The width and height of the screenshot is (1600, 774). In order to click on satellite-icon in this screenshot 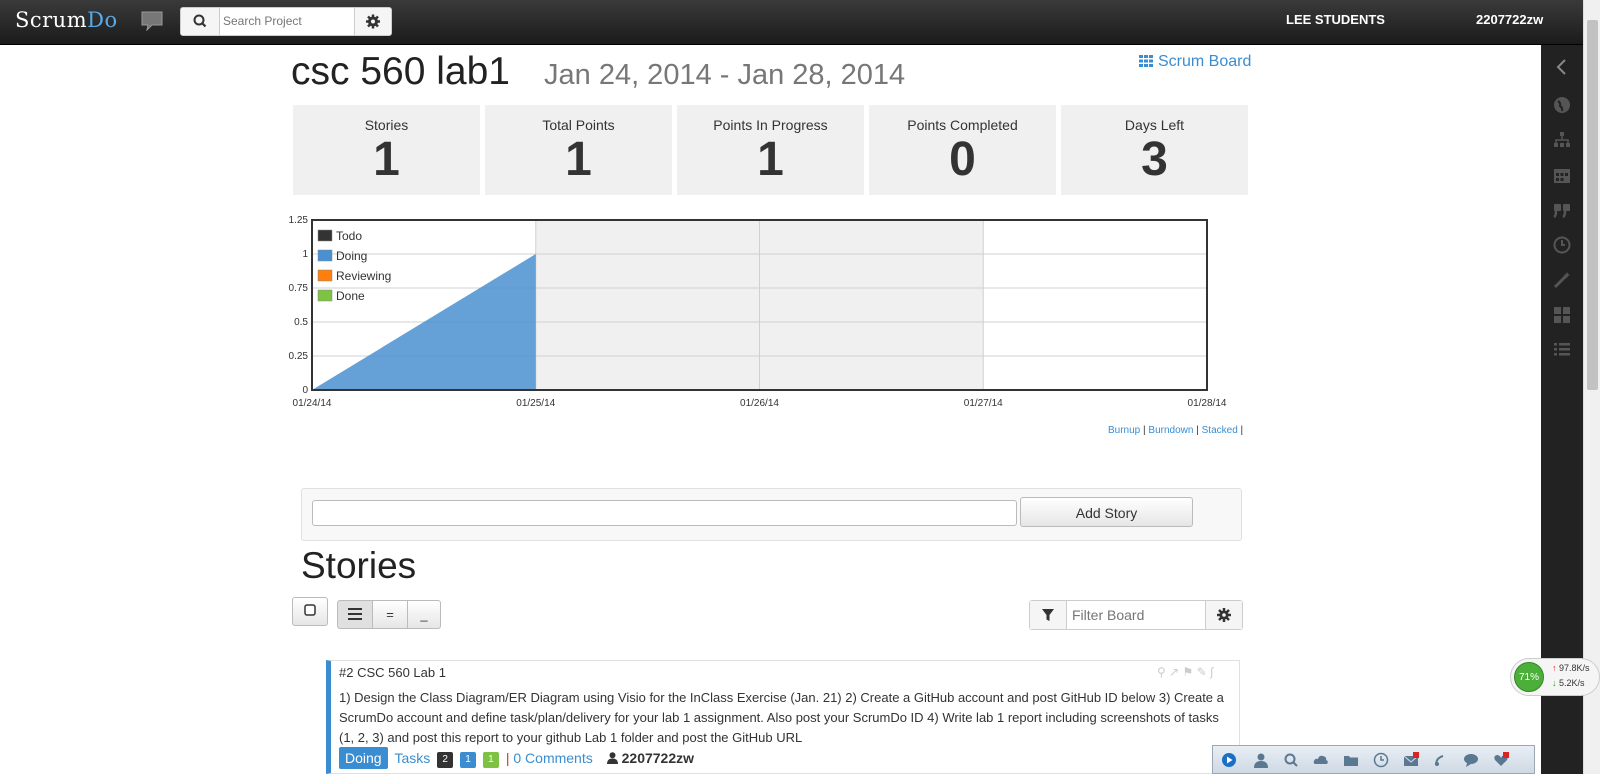, I will do `click(1441, 760)`.